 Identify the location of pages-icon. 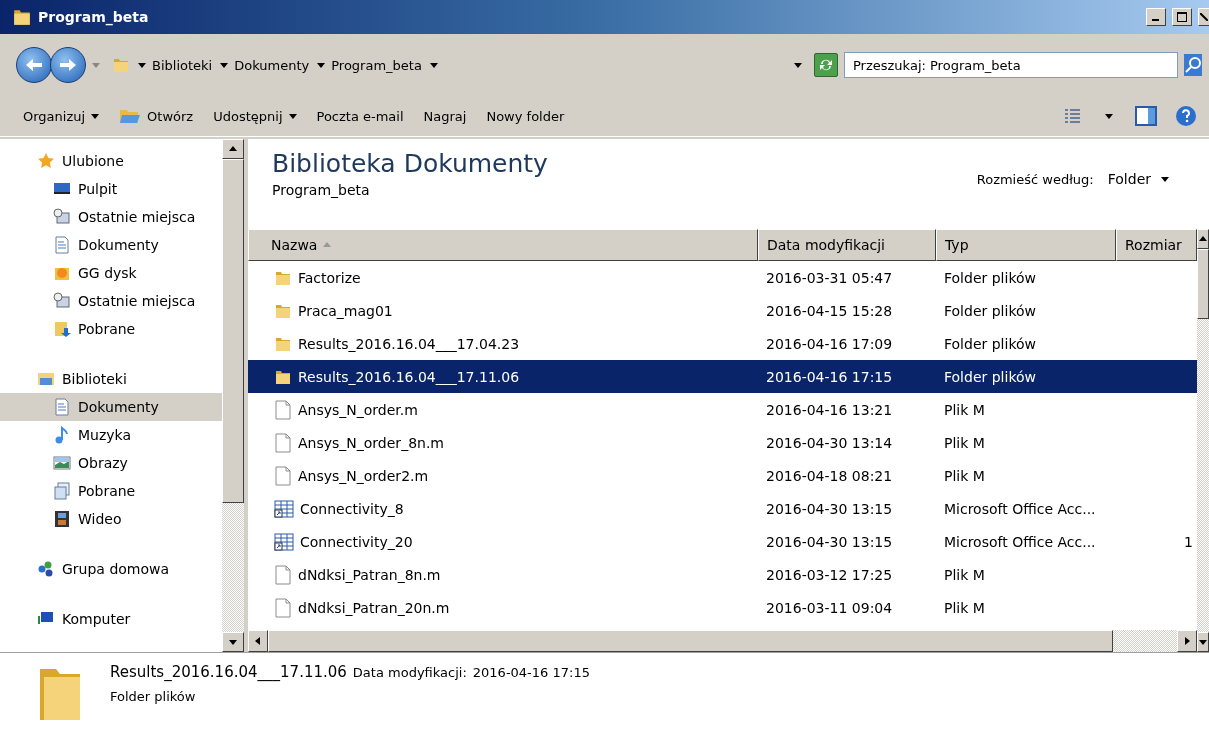
(62, 491).